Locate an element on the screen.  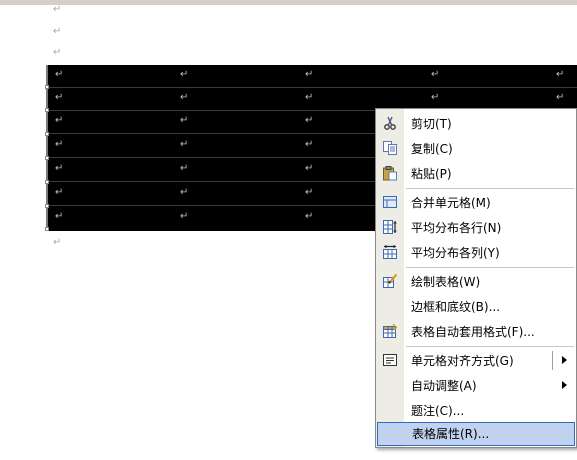
merge-cells-icon is located at coordinates (390, 202).